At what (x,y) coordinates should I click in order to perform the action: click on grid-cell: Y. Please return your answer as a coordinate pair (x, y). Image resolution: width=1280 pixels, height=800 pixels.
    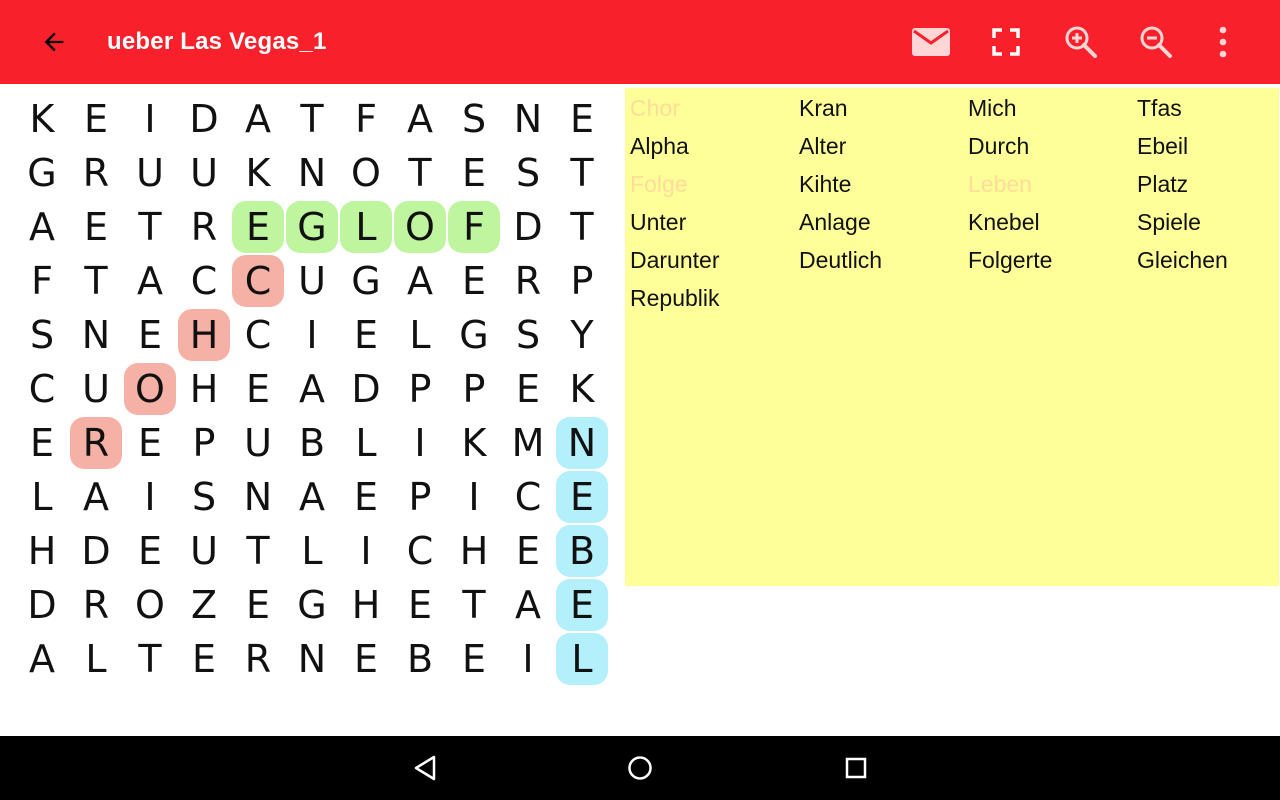
    Looking at the image, I should click on (582, 335).